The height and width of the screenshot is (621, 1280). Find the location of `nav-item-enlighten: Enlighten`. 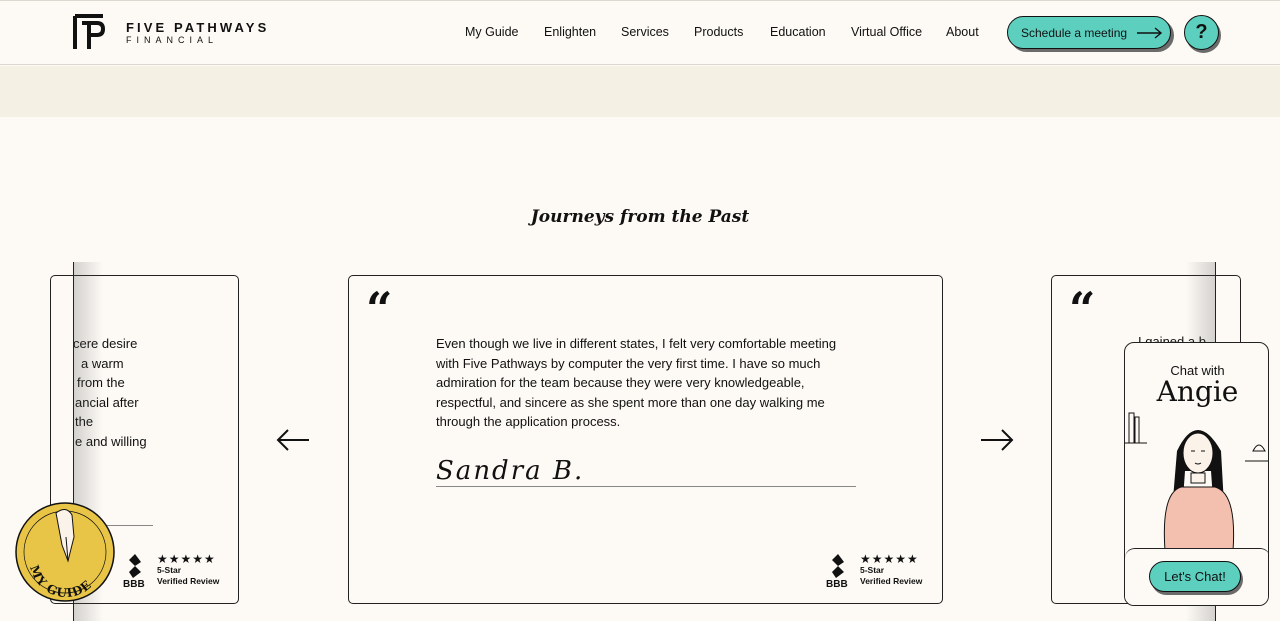

nav-item-enlighten: Enlighten is located at coordinates (570, 32).